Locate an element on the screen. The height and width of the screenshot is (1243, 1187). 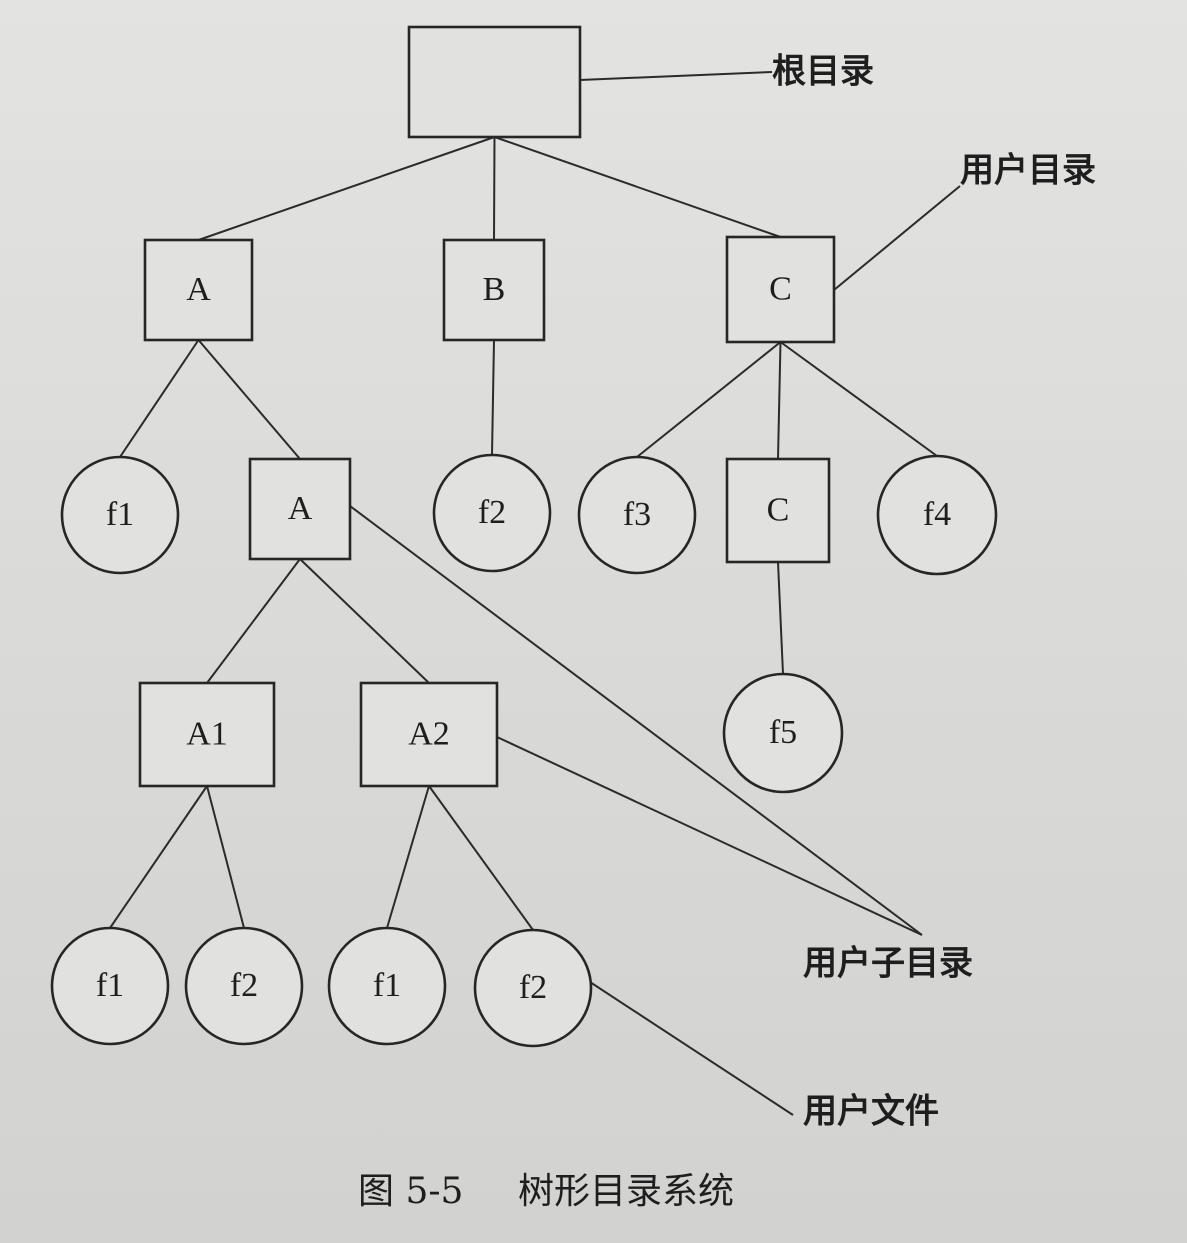
edge-root-A is located at coordinates (346, 188).